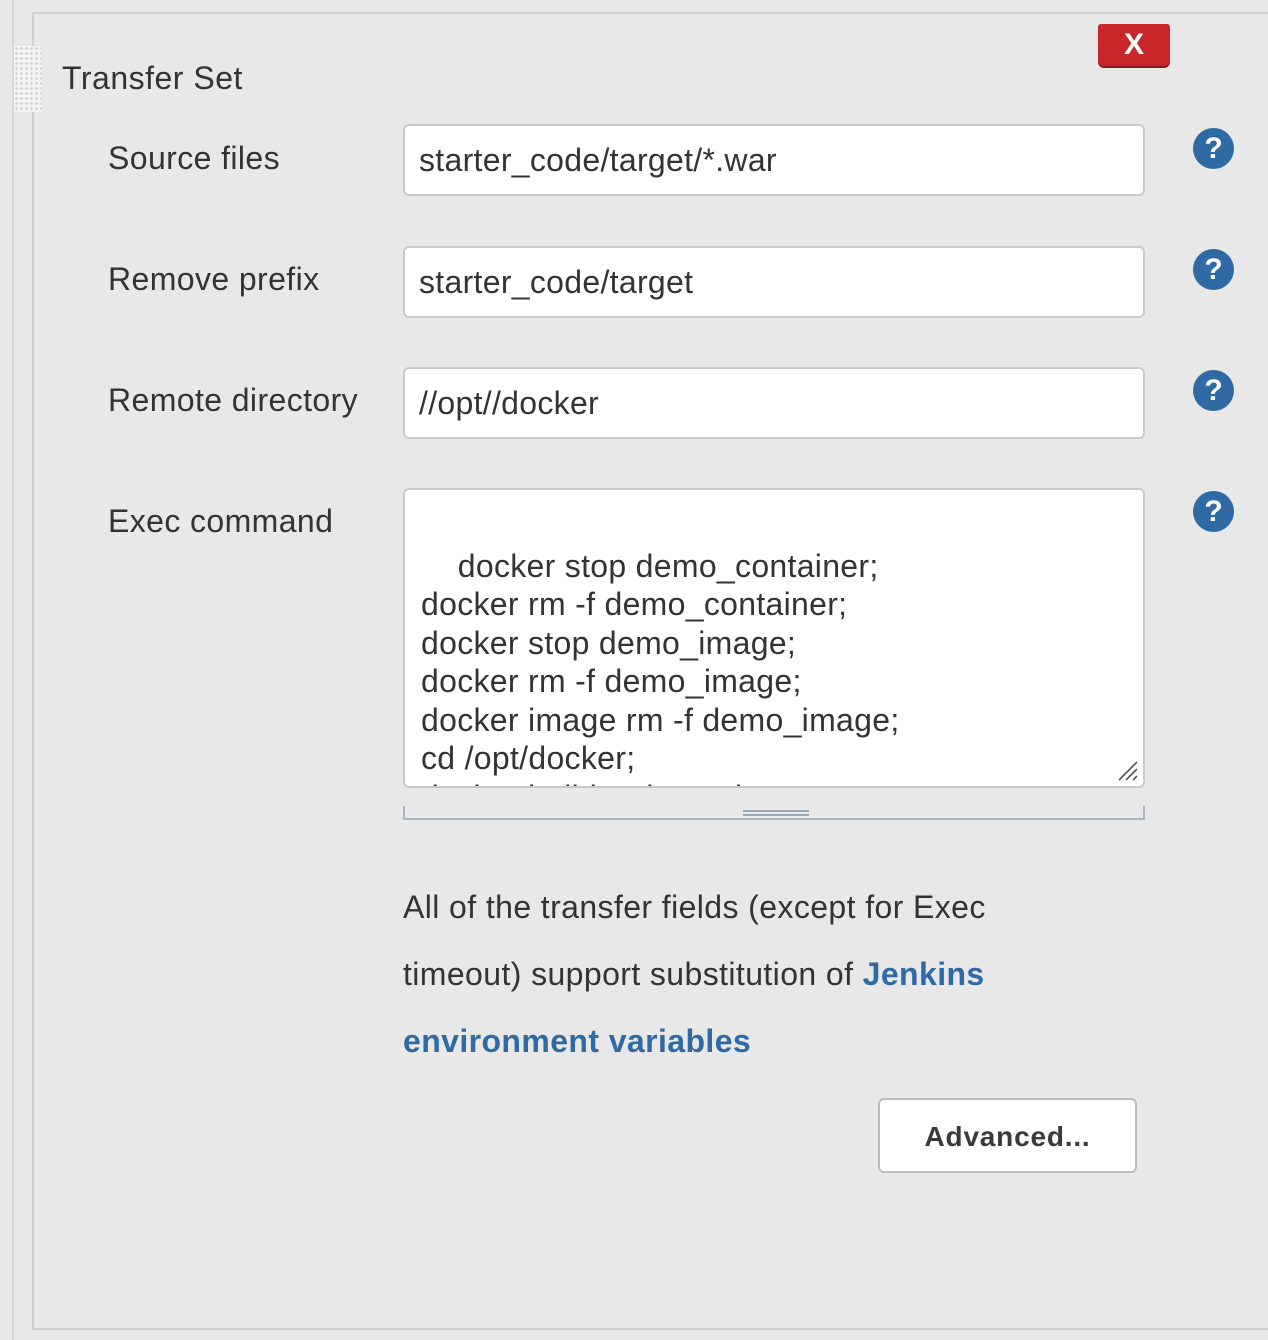 The width and height of the screenshot is (1268, 1340). I want to click on section-title: Transfer Set, so click(152, 78).